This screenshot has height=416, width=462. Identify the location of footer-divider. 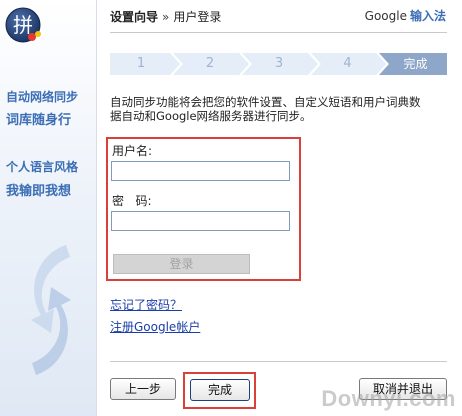
(278, 361).